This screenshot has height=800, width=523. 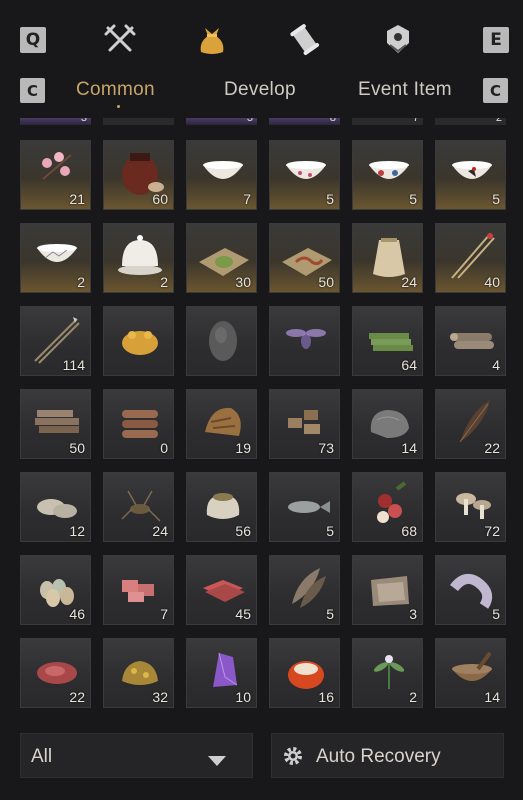 What do you see at coordinates (470, 121) in the screenshot?
I see `slot-partial: 2` at bounding box center [470, 121].